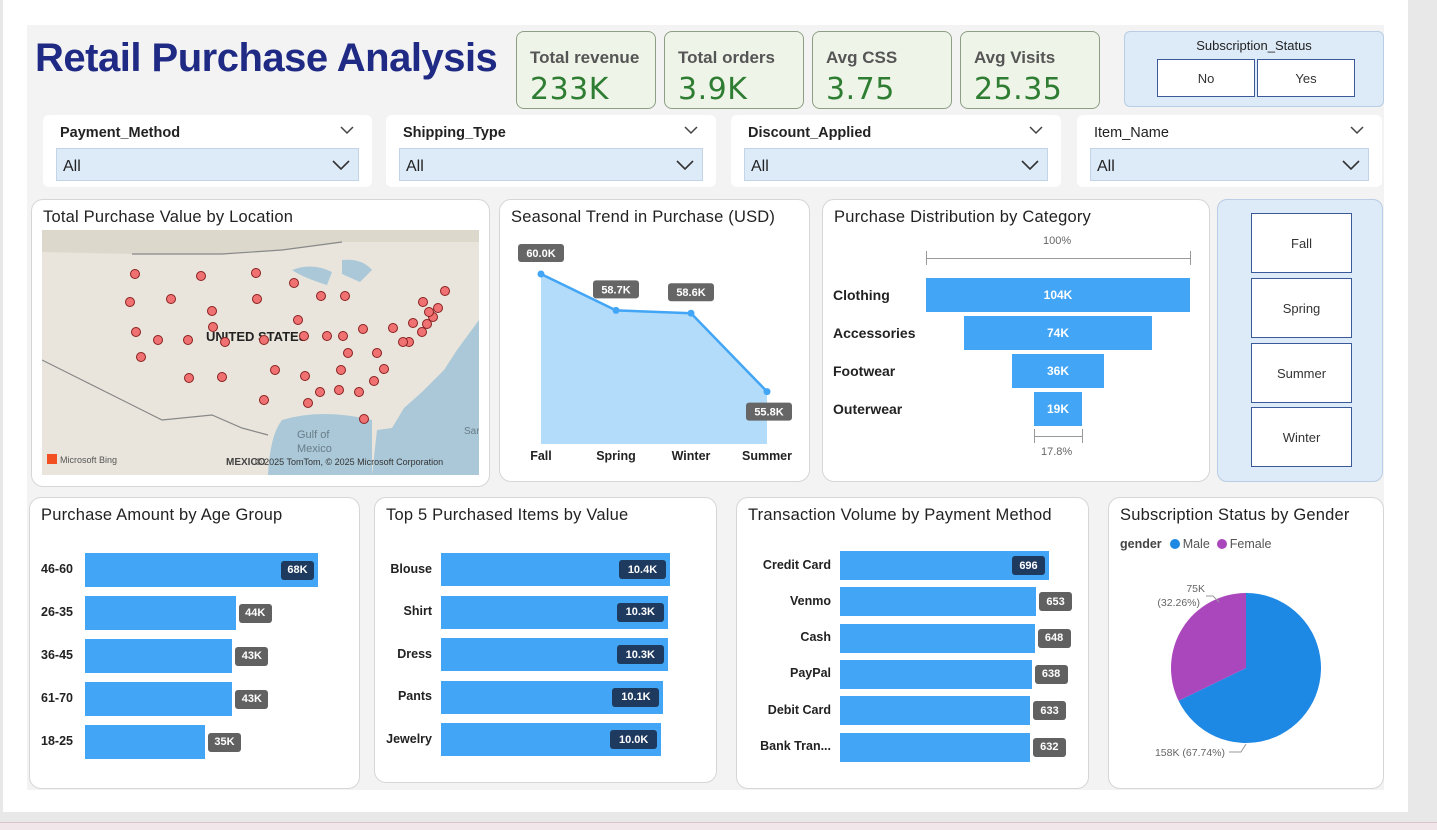 The width and height of the screenshot is (1437, 830). Describe the element at coordinates (1301, 373) in the screenshot. I see `season-summer-button: Summer` at that location.